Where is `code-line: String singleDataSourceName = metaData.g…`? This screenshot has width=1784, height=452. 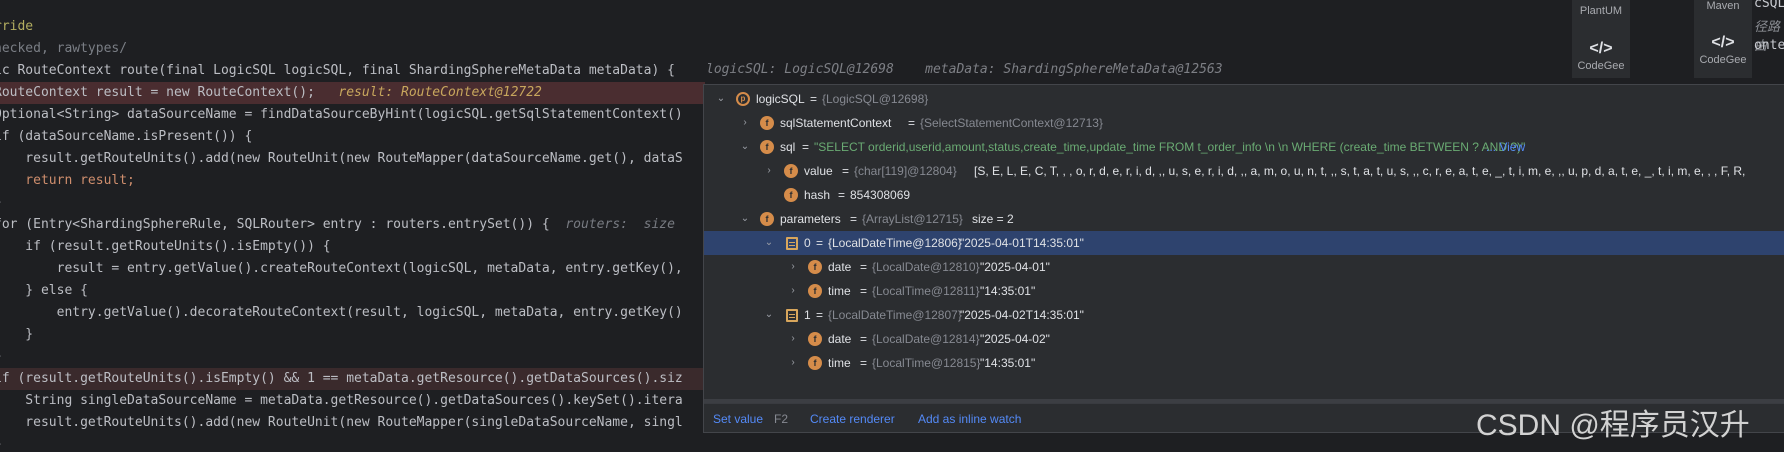 code-line: String singleDataSourceName = metaData.g… is located at coordinates (341, 401).